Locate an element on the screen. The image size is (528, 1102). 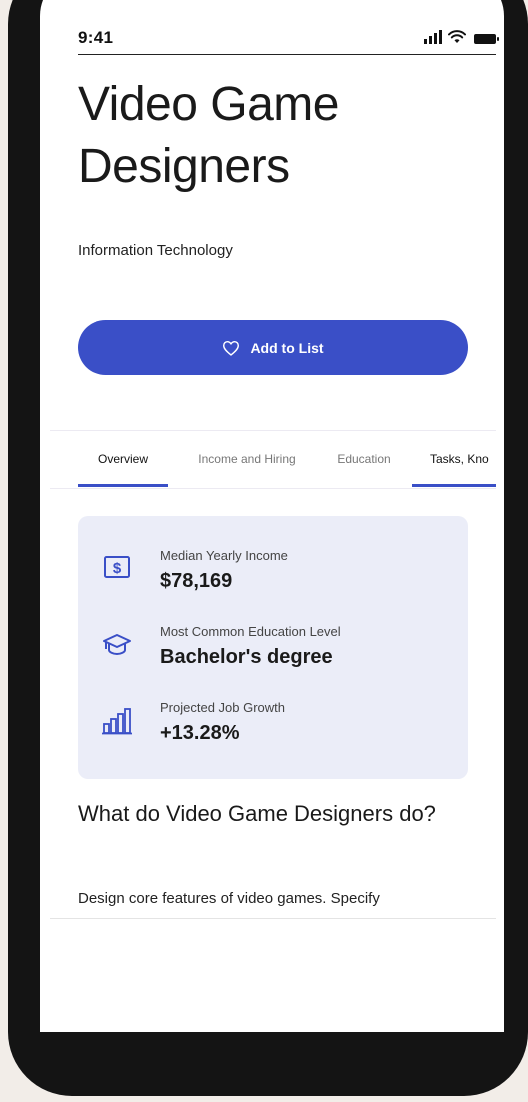
status-time: 9:41 is located at coordinates (96, 37).